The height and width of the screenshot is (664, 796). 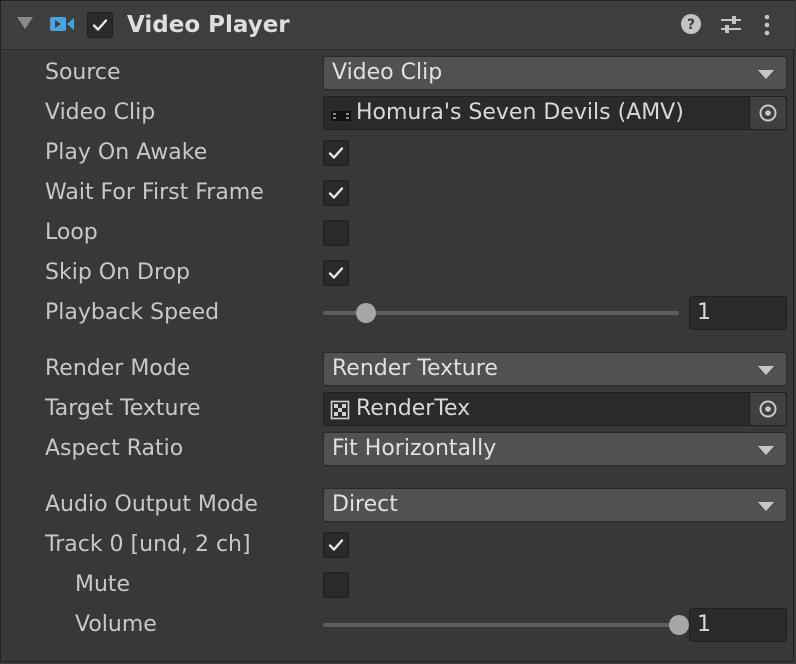 What do you see at coordinates (117, 272) in the screenshot?
I see `skip-on-drop-label: Skip On Drop` at bounding box center [117, 272].